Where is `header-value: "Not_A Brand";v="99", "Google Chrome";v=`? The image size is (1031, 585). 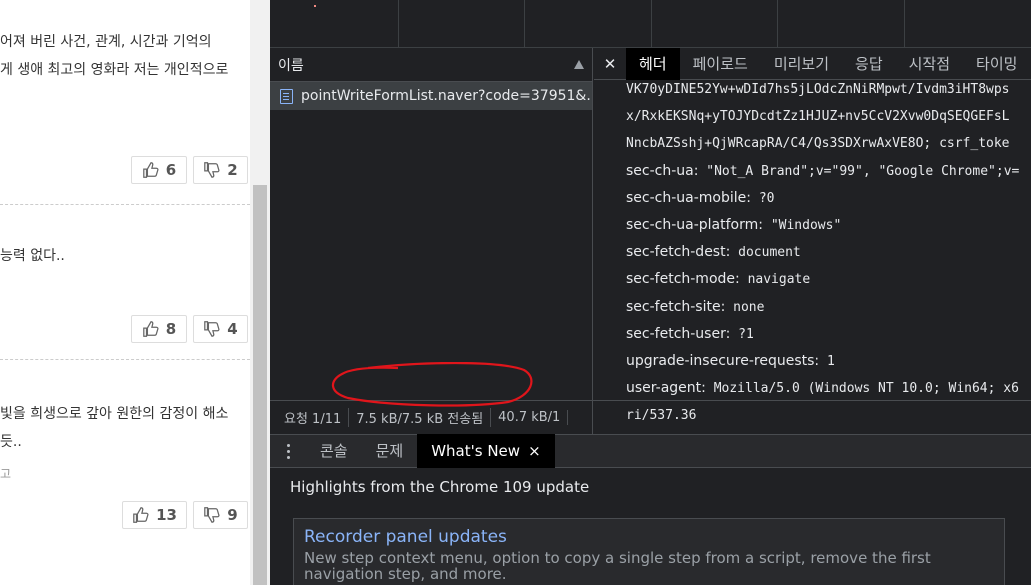
header-value: "Not_A Brand";v="99", "Google Chrome";v= is located at coordinates (863, 171).